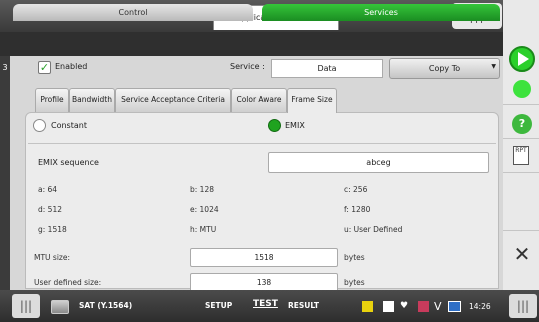  Describe the element at coordinates (356, 189) in the screenshot. I see `legend-item-c: c: 256` at that location.